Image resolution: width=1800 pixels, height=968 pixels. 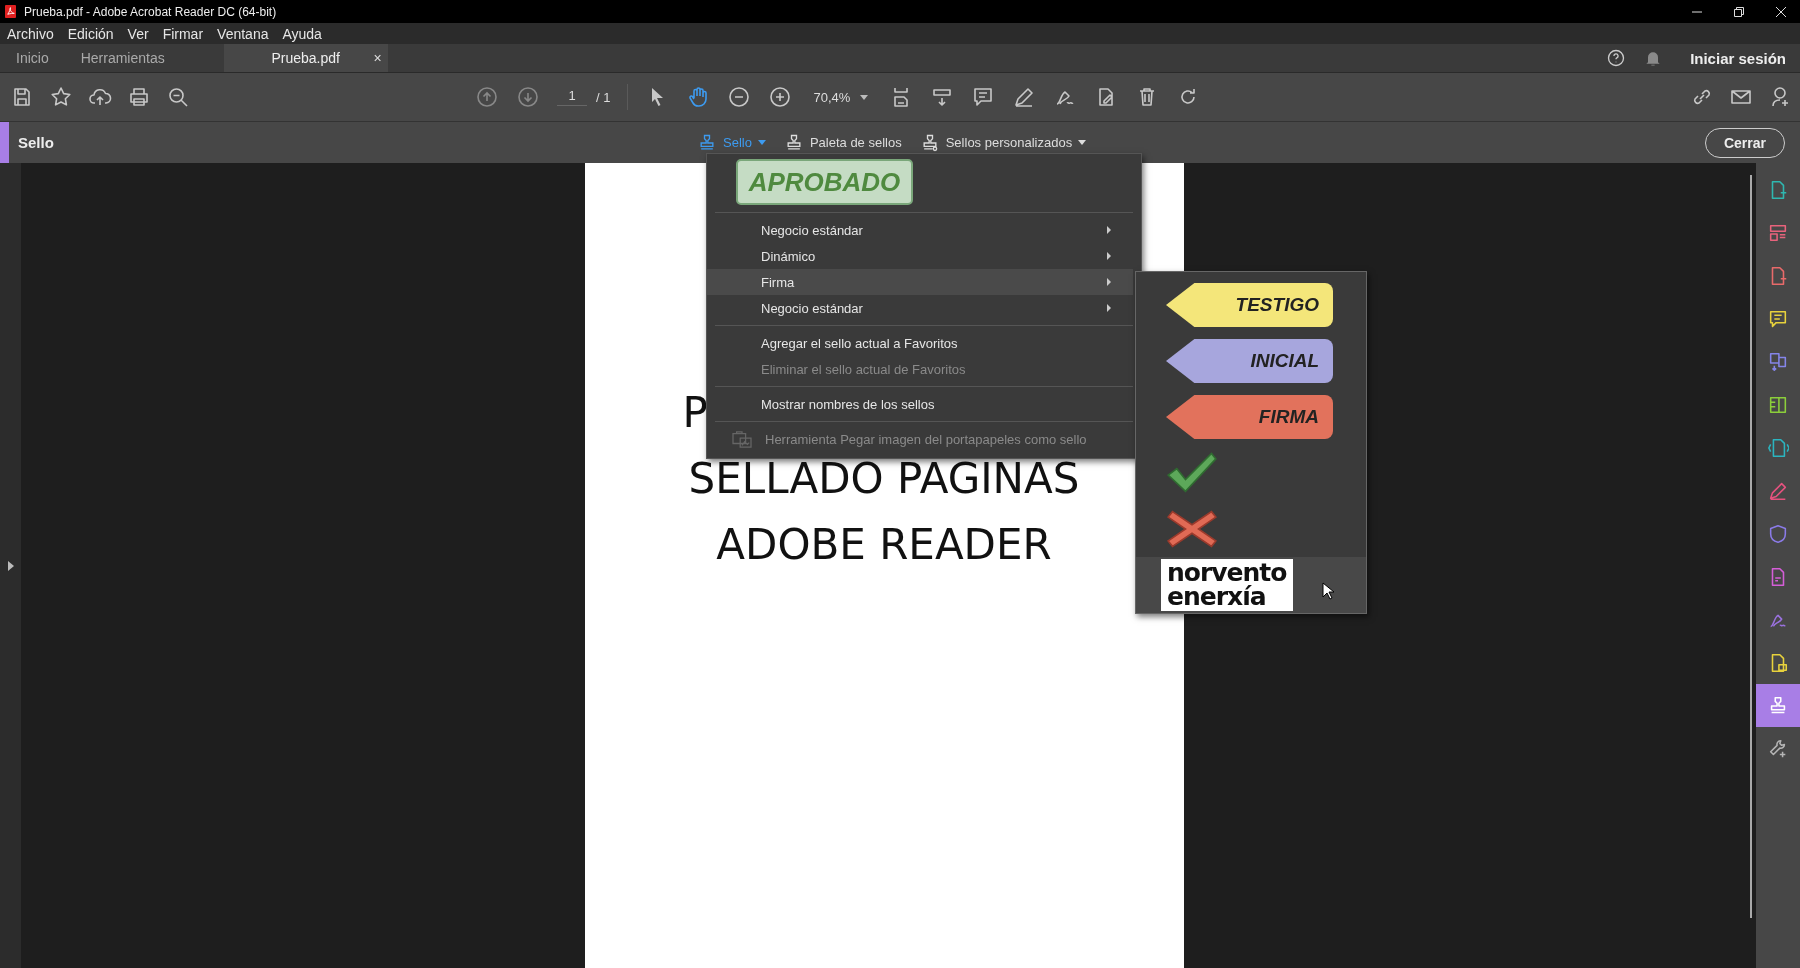 I want to click on tool-title: Sello, so click(x=36, y=142).